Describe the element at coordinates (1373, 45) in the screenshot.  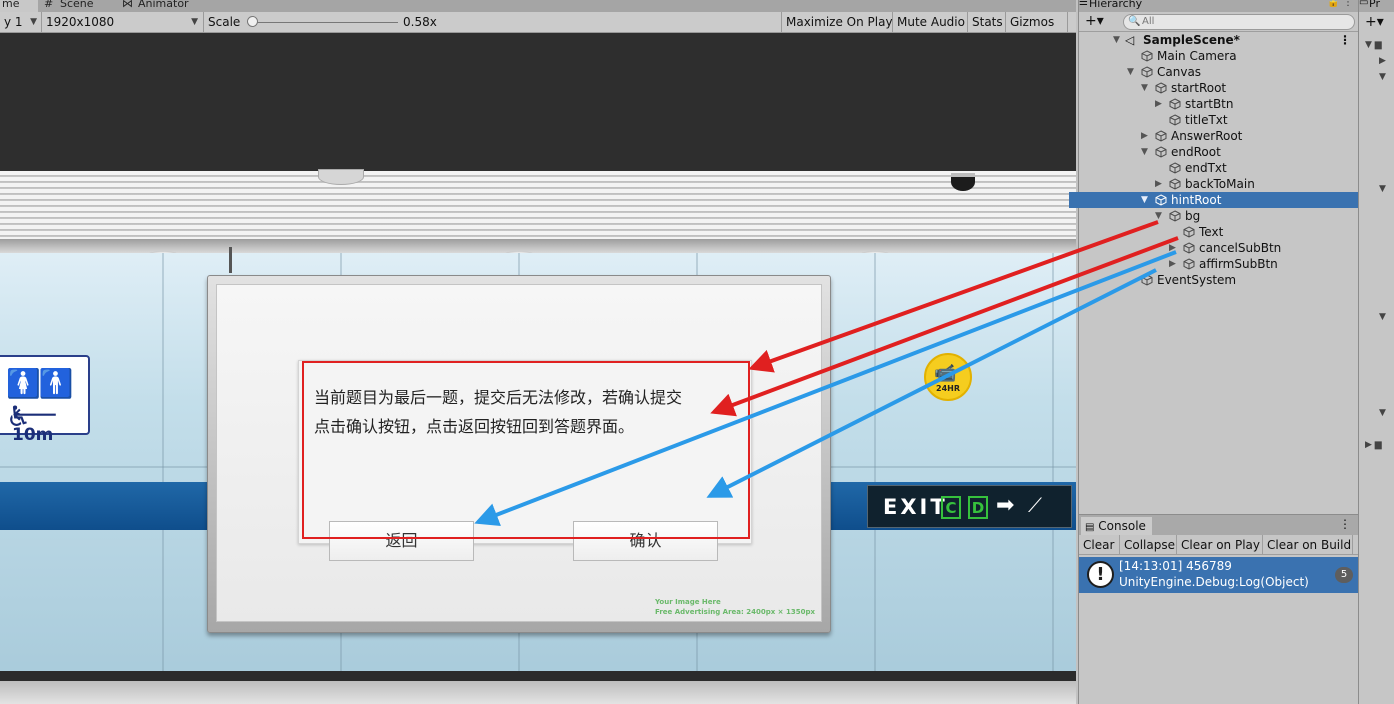
I see `fold-arrow-icon: ▼ ▆` at that location.